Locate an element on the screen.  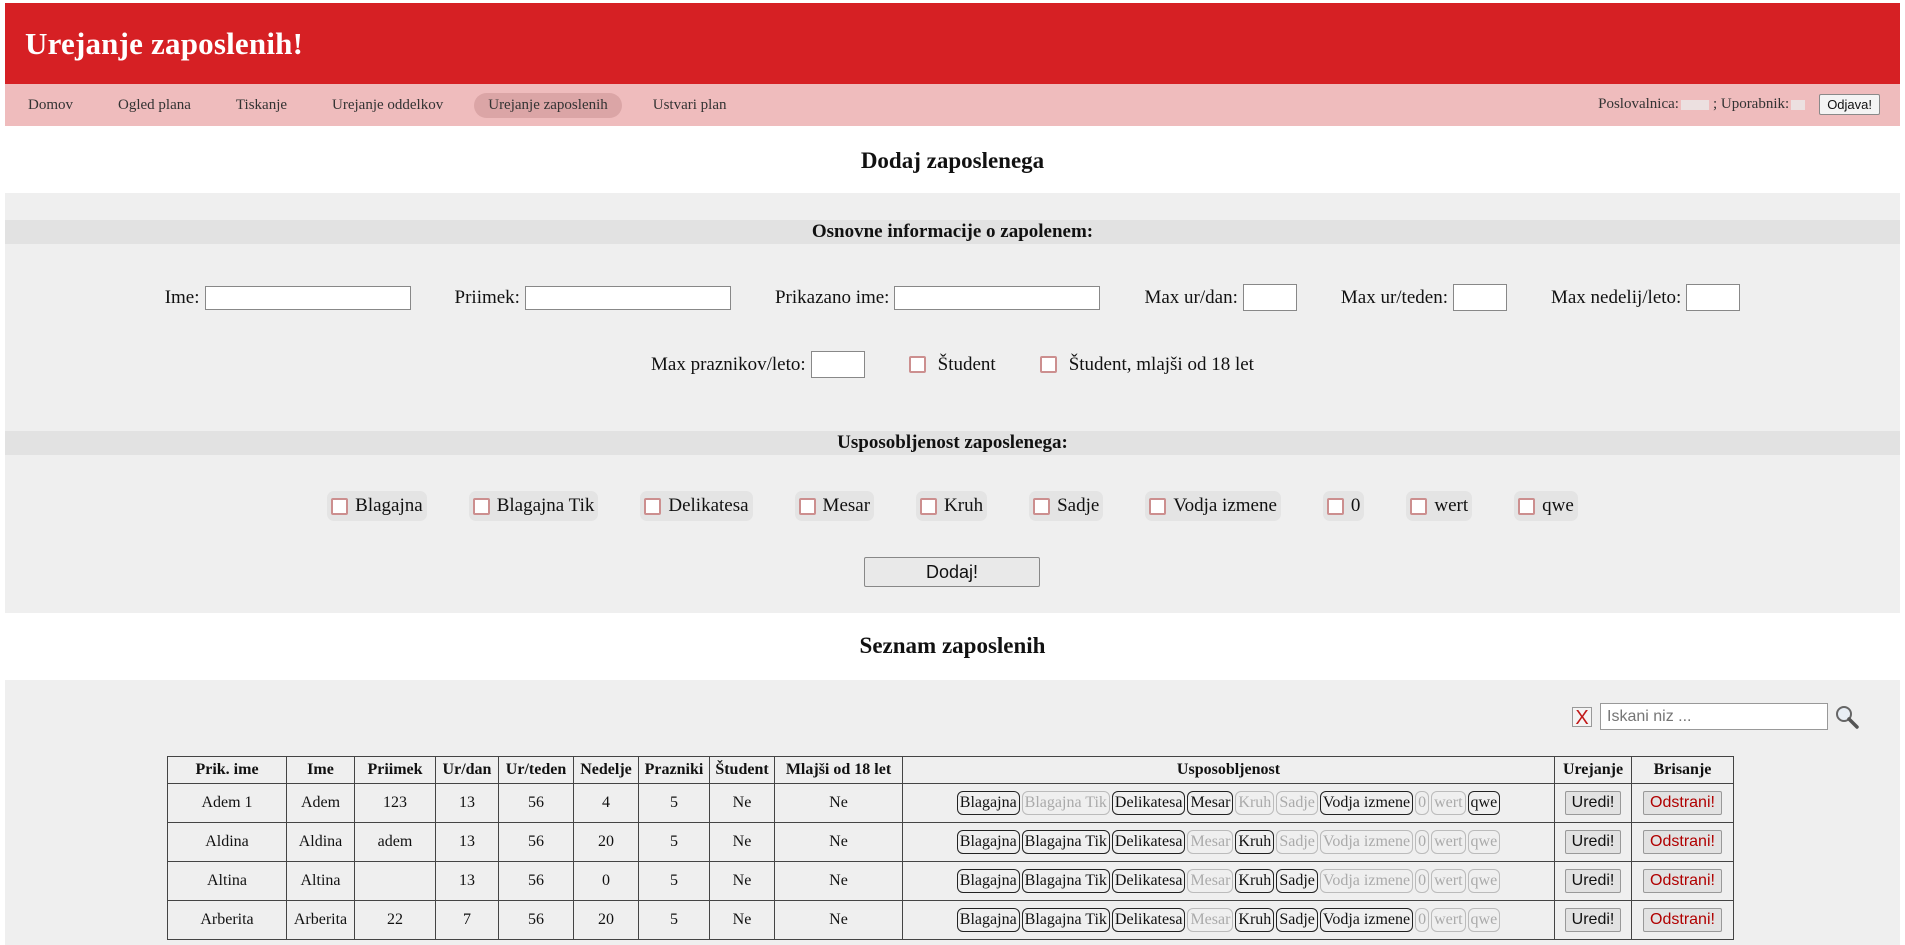
table-cell-holidays: 5 is located at coordinates (674, 920).